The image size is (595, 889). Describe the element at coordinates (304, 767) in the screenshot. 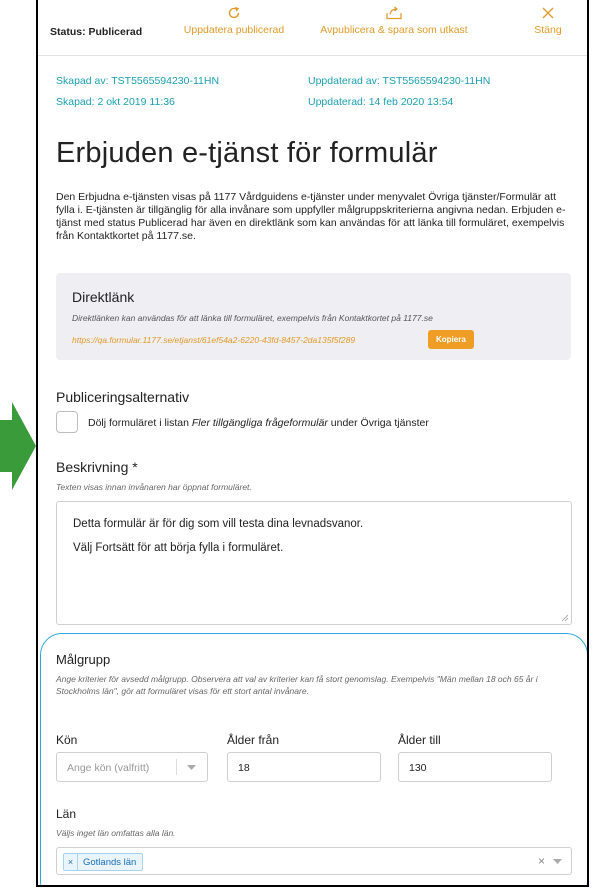

I see `age-from-input: 18` at that location.